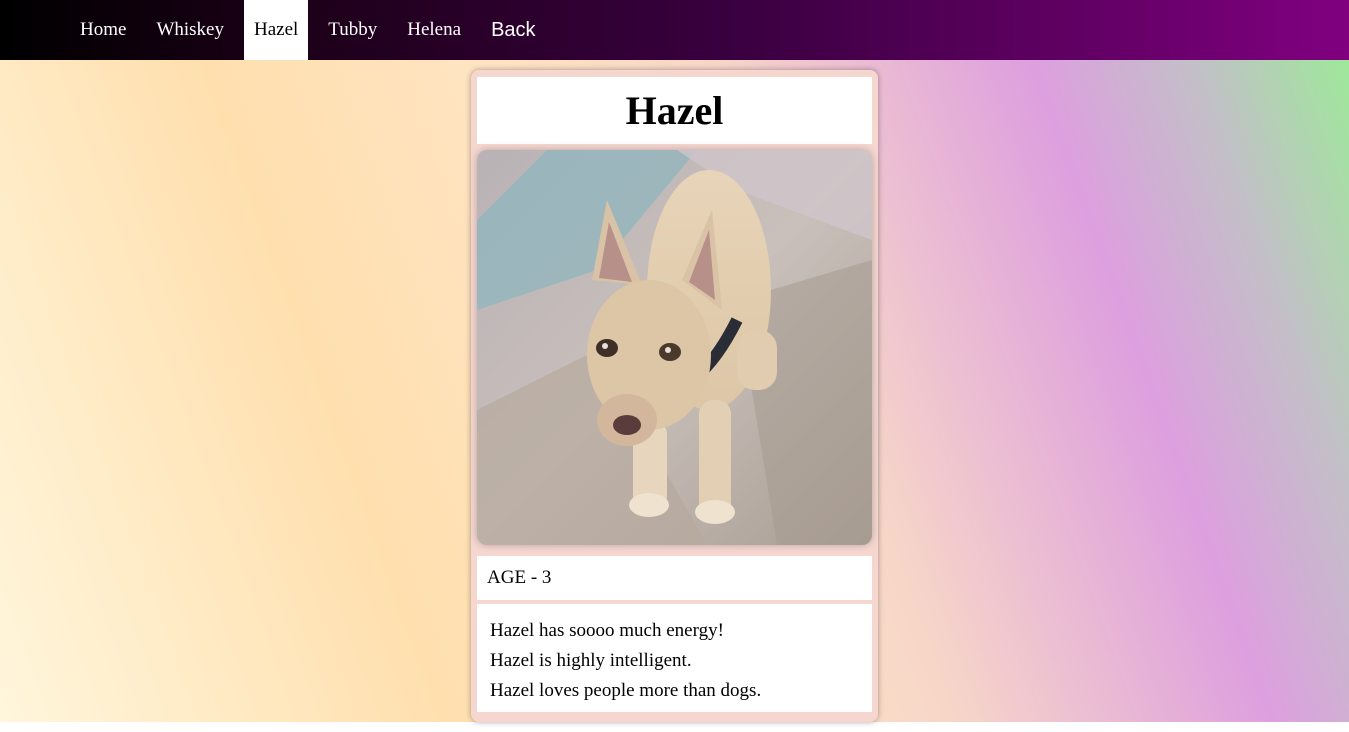 This screenshot has width=1349, height=732. I want to click on dog-fact: Hazel is highly intelligent., so click(591, 660).